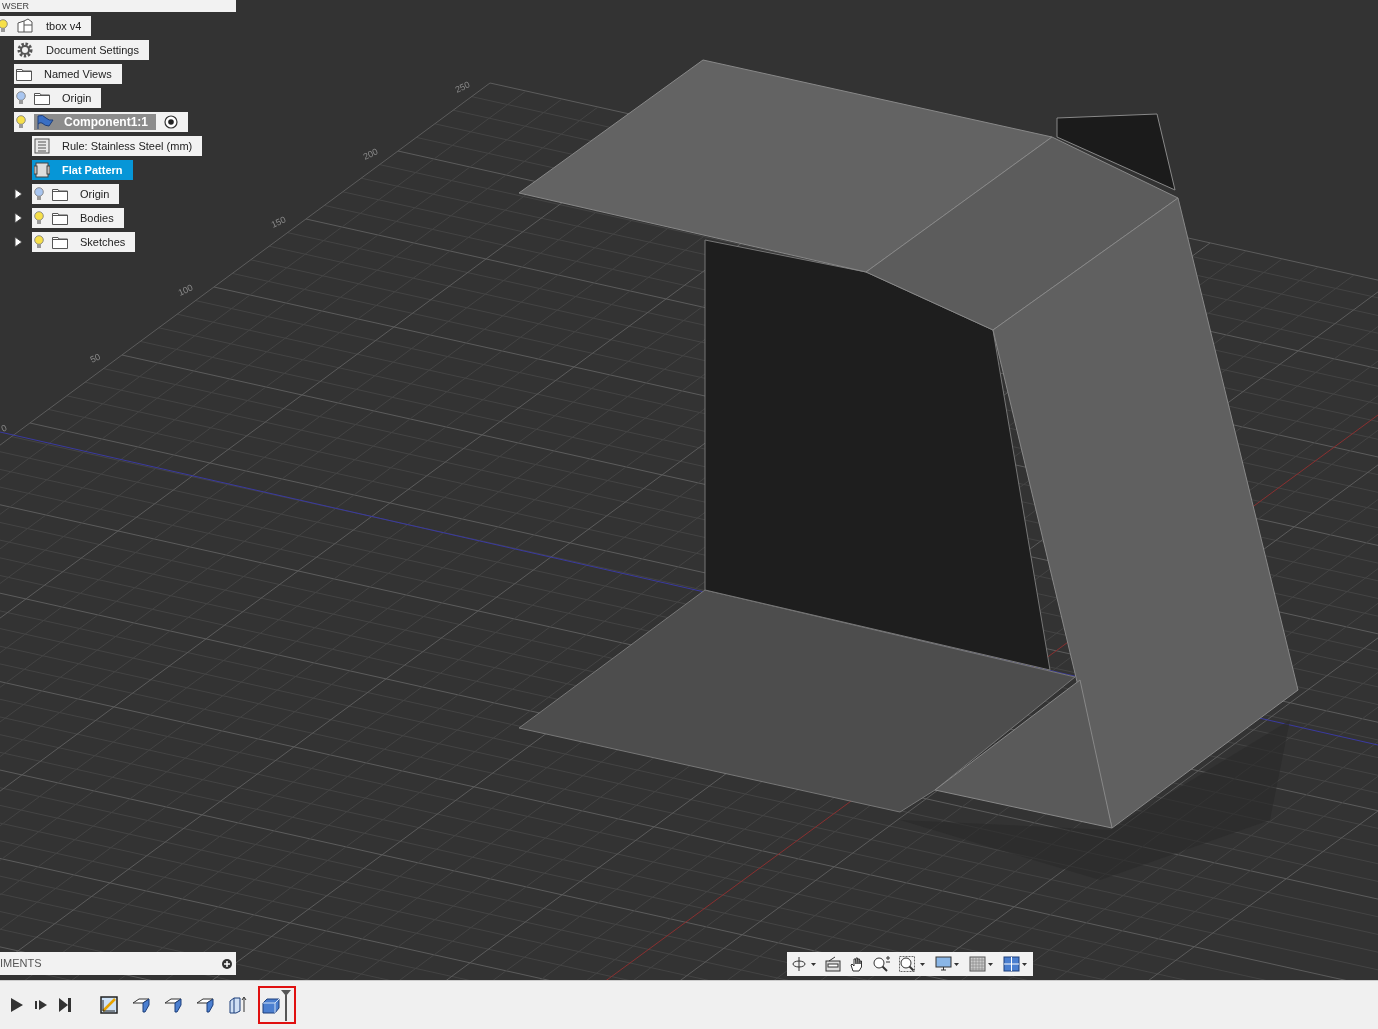  What do you see at coordinates (982, 964) in the screenshot?
I see `grid-icon` at bounding box center [982, 964].